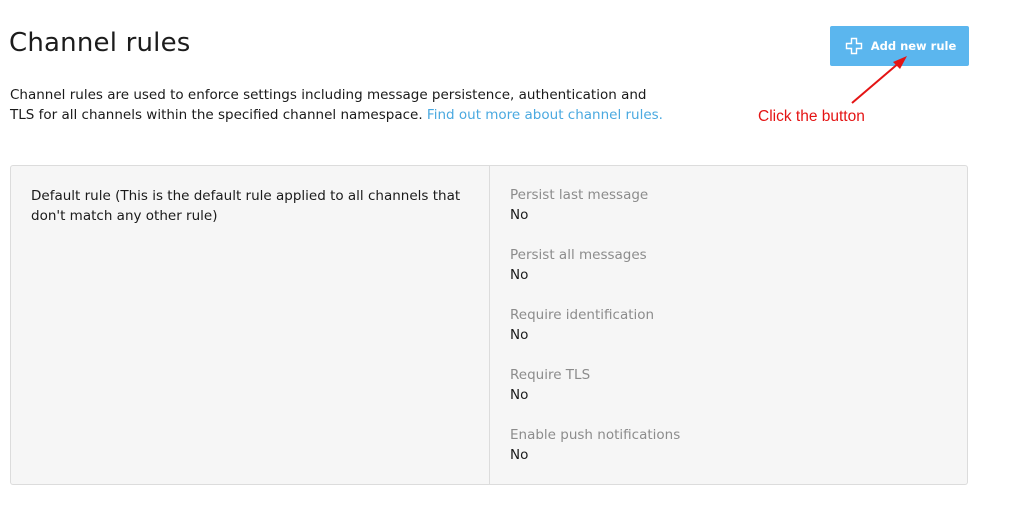 This screenshot has width=1014, height=517. Describe the element at coordinates (728, 445) in the screenshot. I see `setting-enable-push-notifications: Enable push notifications No` at that location.